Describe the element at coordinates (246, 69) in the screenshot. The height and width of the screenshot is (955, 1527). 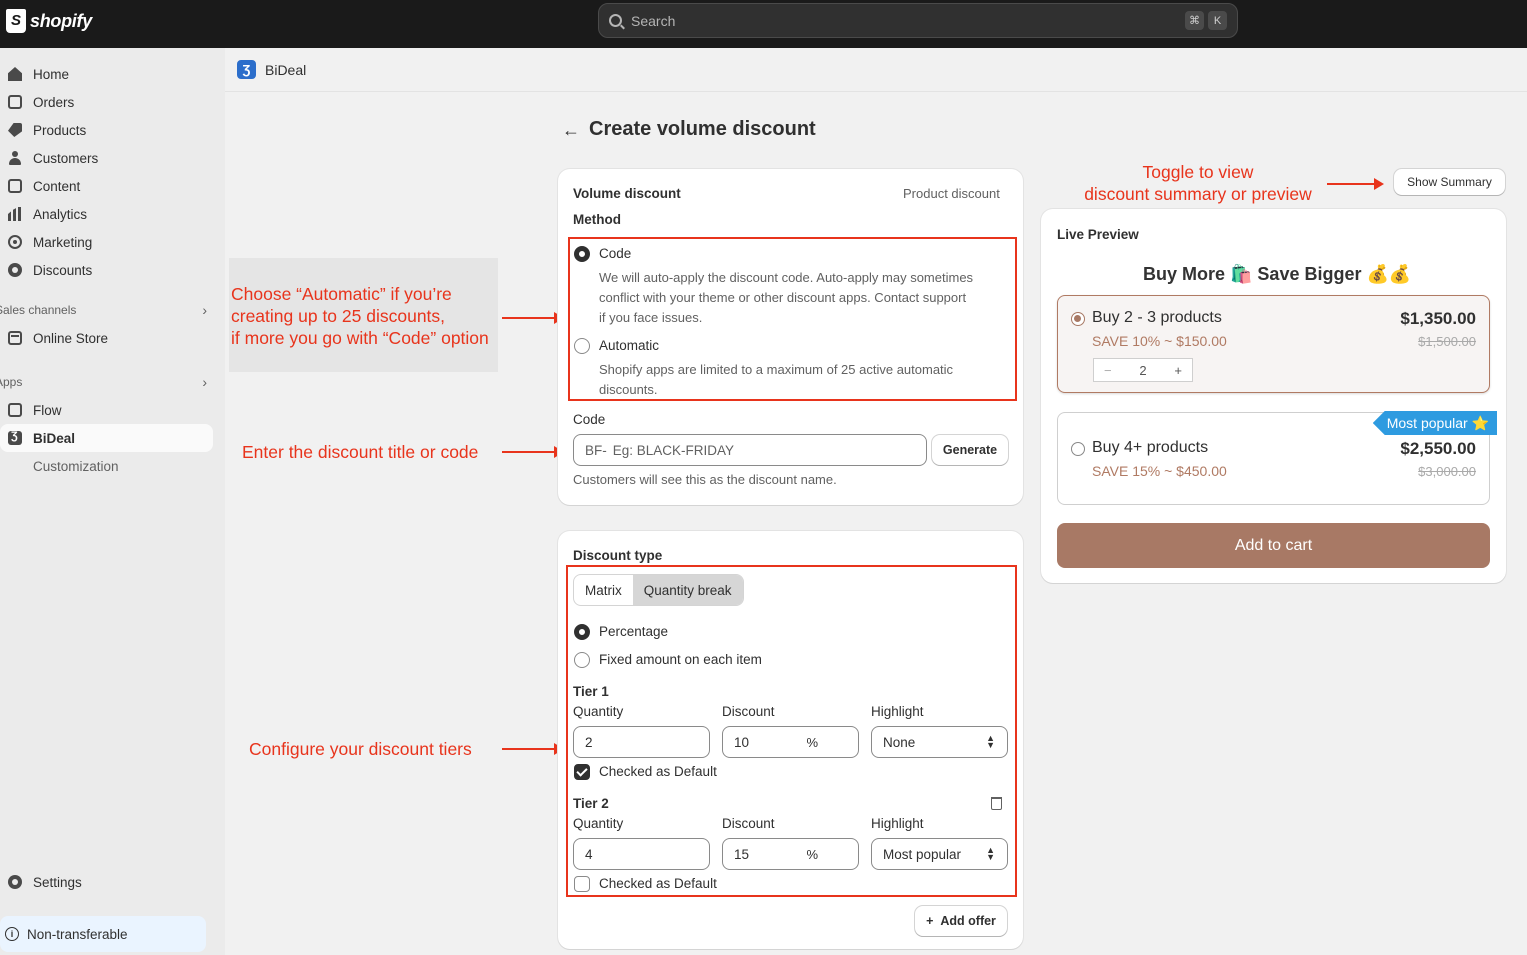
I see `bideal-logo-icon: Ʒ` at that location.